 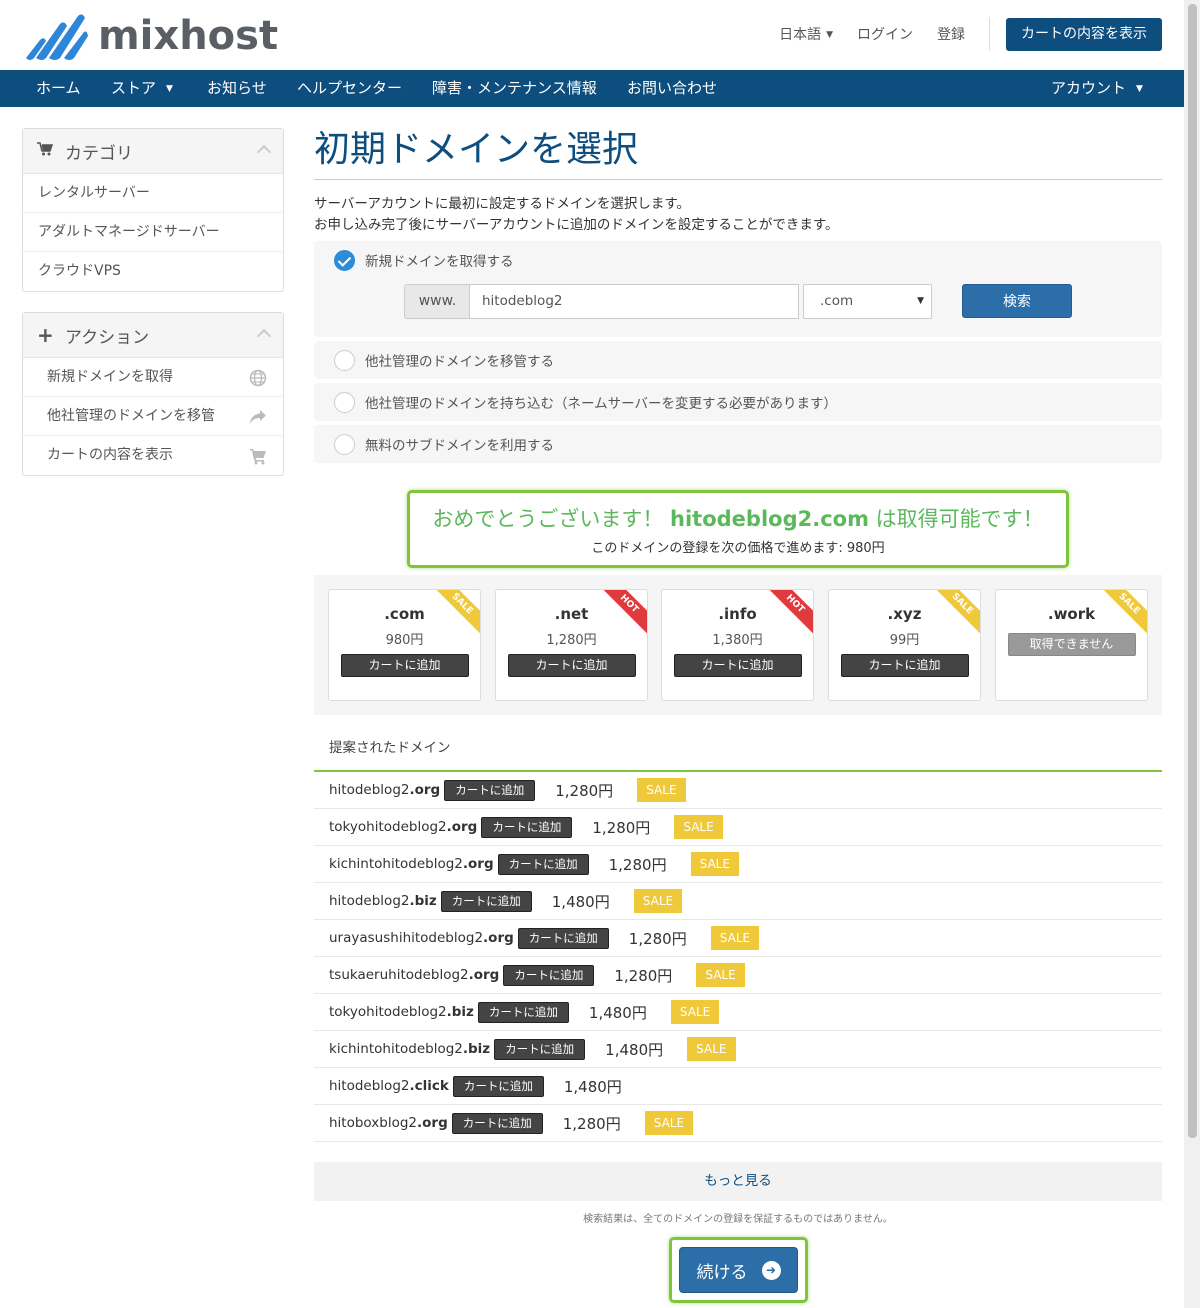 I want to click on nav-home: ホーム, so click(x=58, y=88).